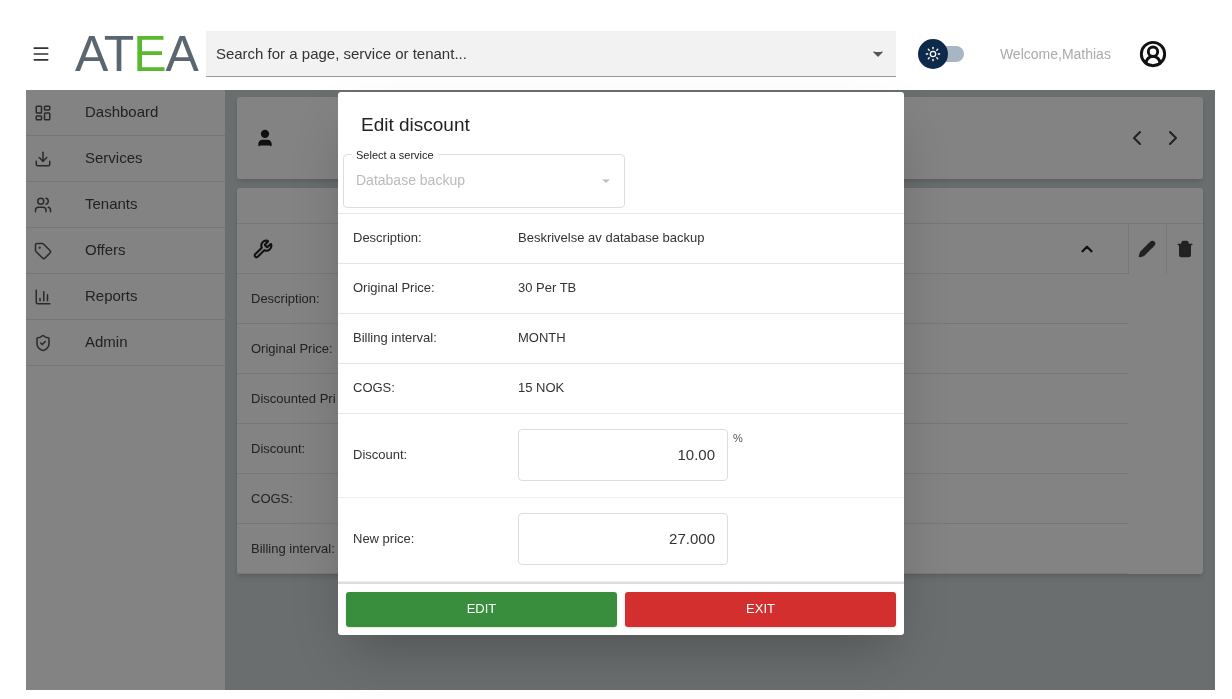 This screenshot has width=1232, height=699. What do you see at coordinates (416, 125) in the screenshot?
I see `dialog-title: Edit discount` at bounding box center [416, 125].